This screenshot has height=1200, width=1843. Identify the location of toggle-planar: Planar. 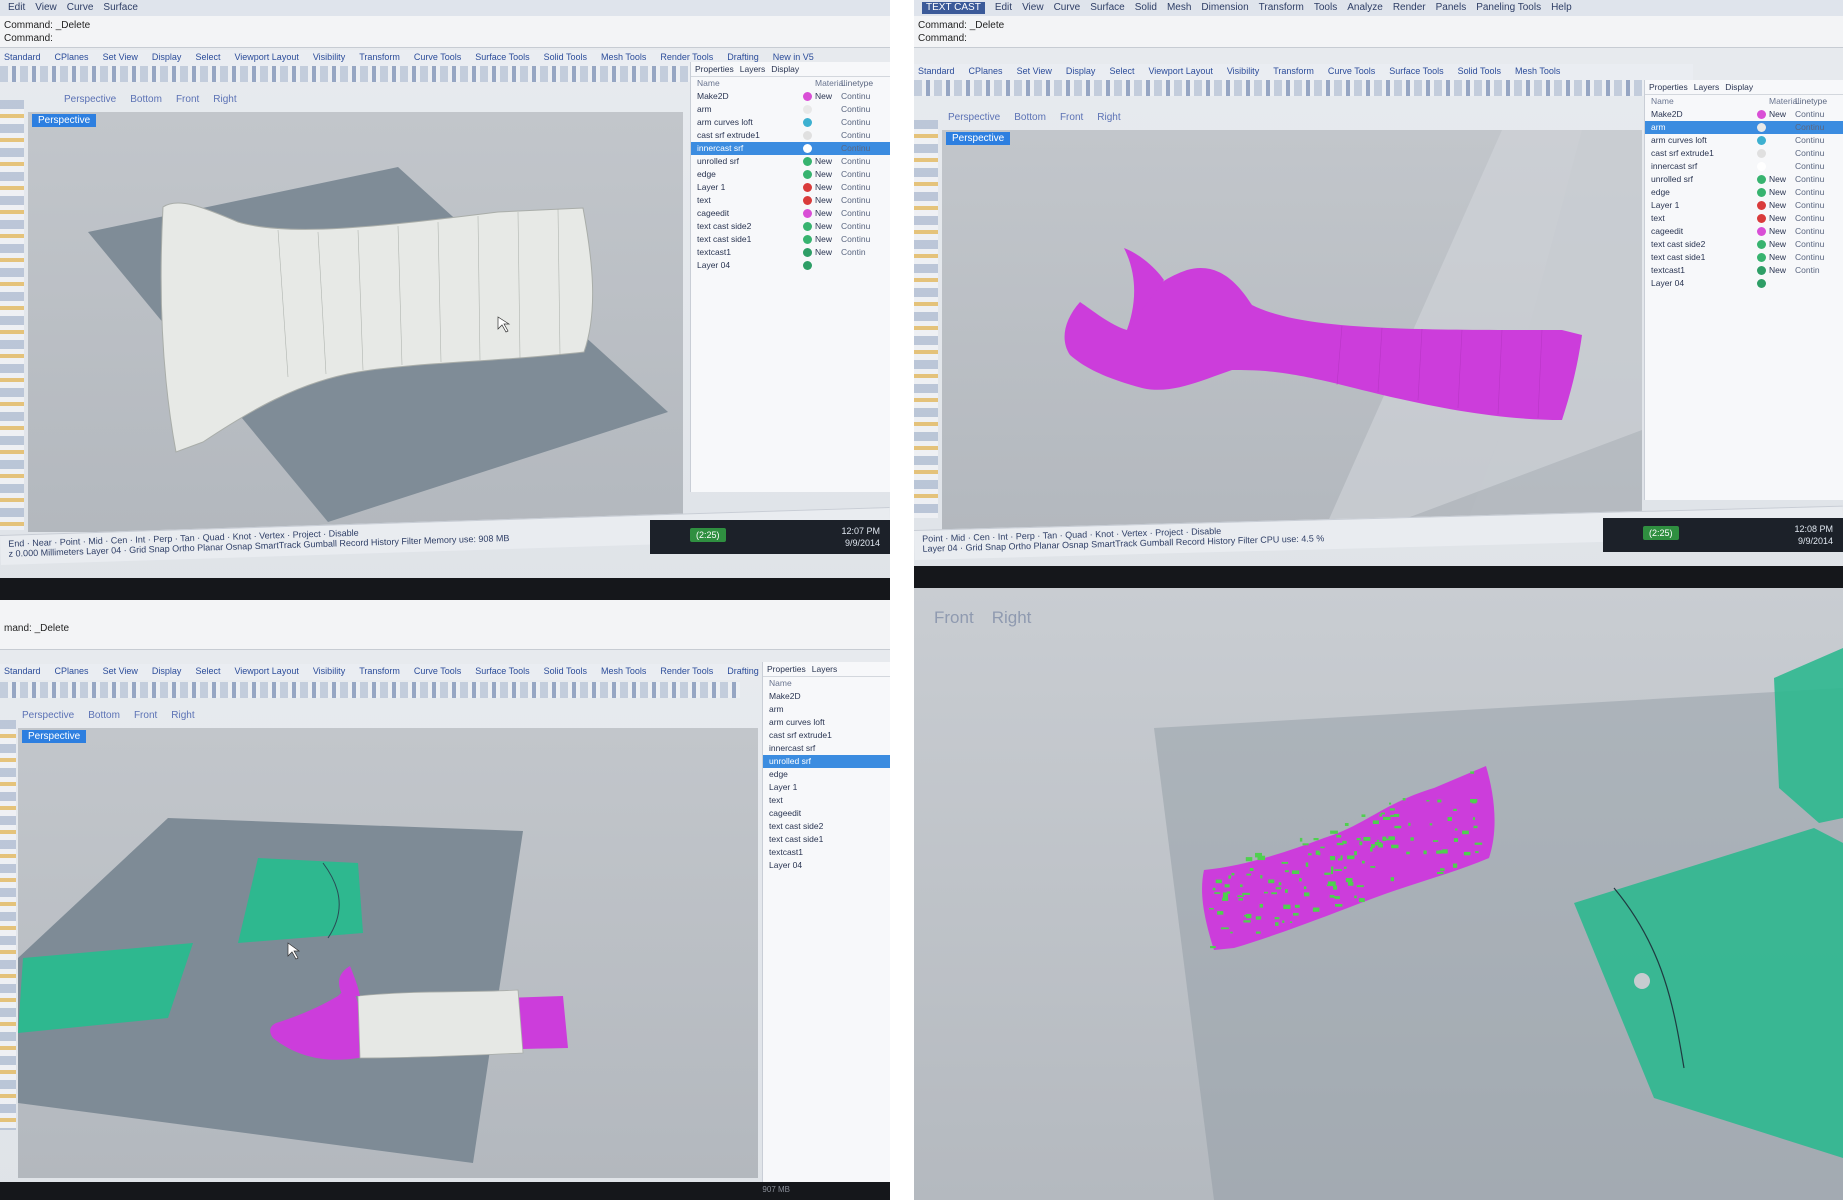
(210, 547).